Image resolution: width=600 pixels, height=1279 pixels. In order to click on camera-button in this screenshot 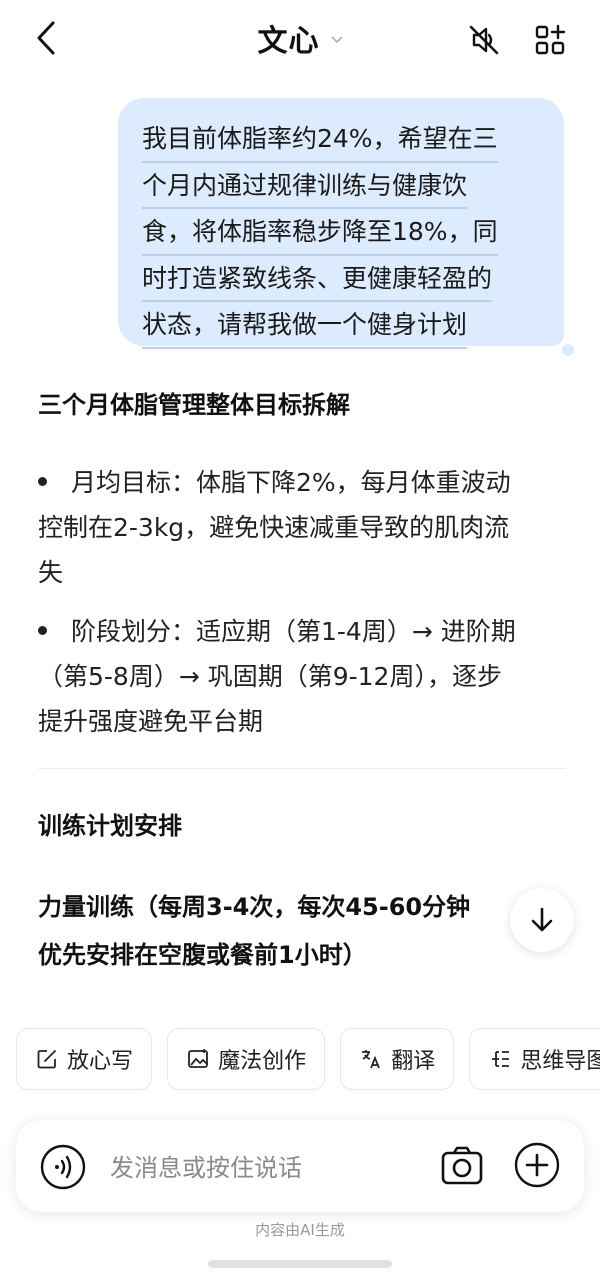, I will do `click(462, 1166)`.